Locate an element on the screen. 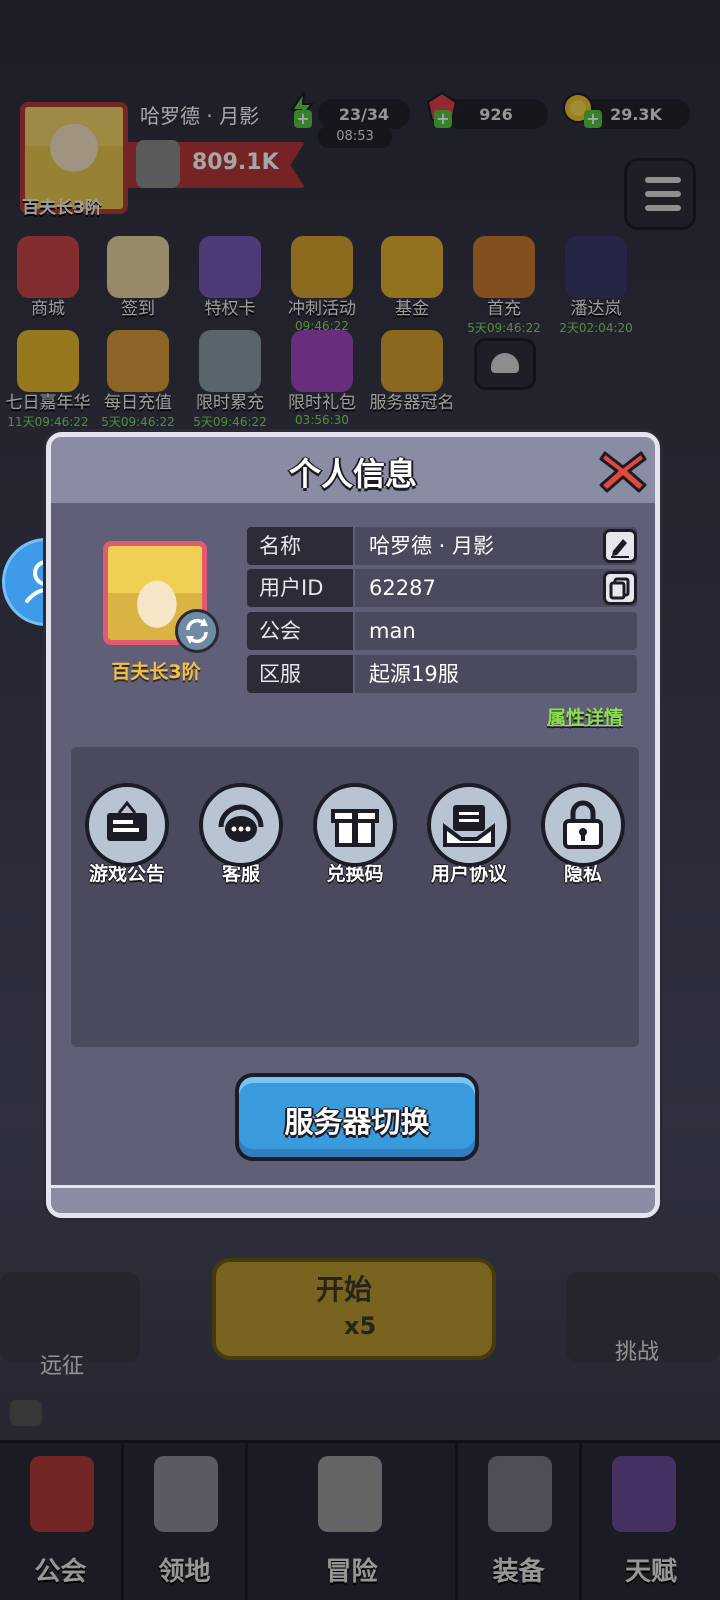 The image size is (720, 1600). close-icon is located at coordinates (623, 471).